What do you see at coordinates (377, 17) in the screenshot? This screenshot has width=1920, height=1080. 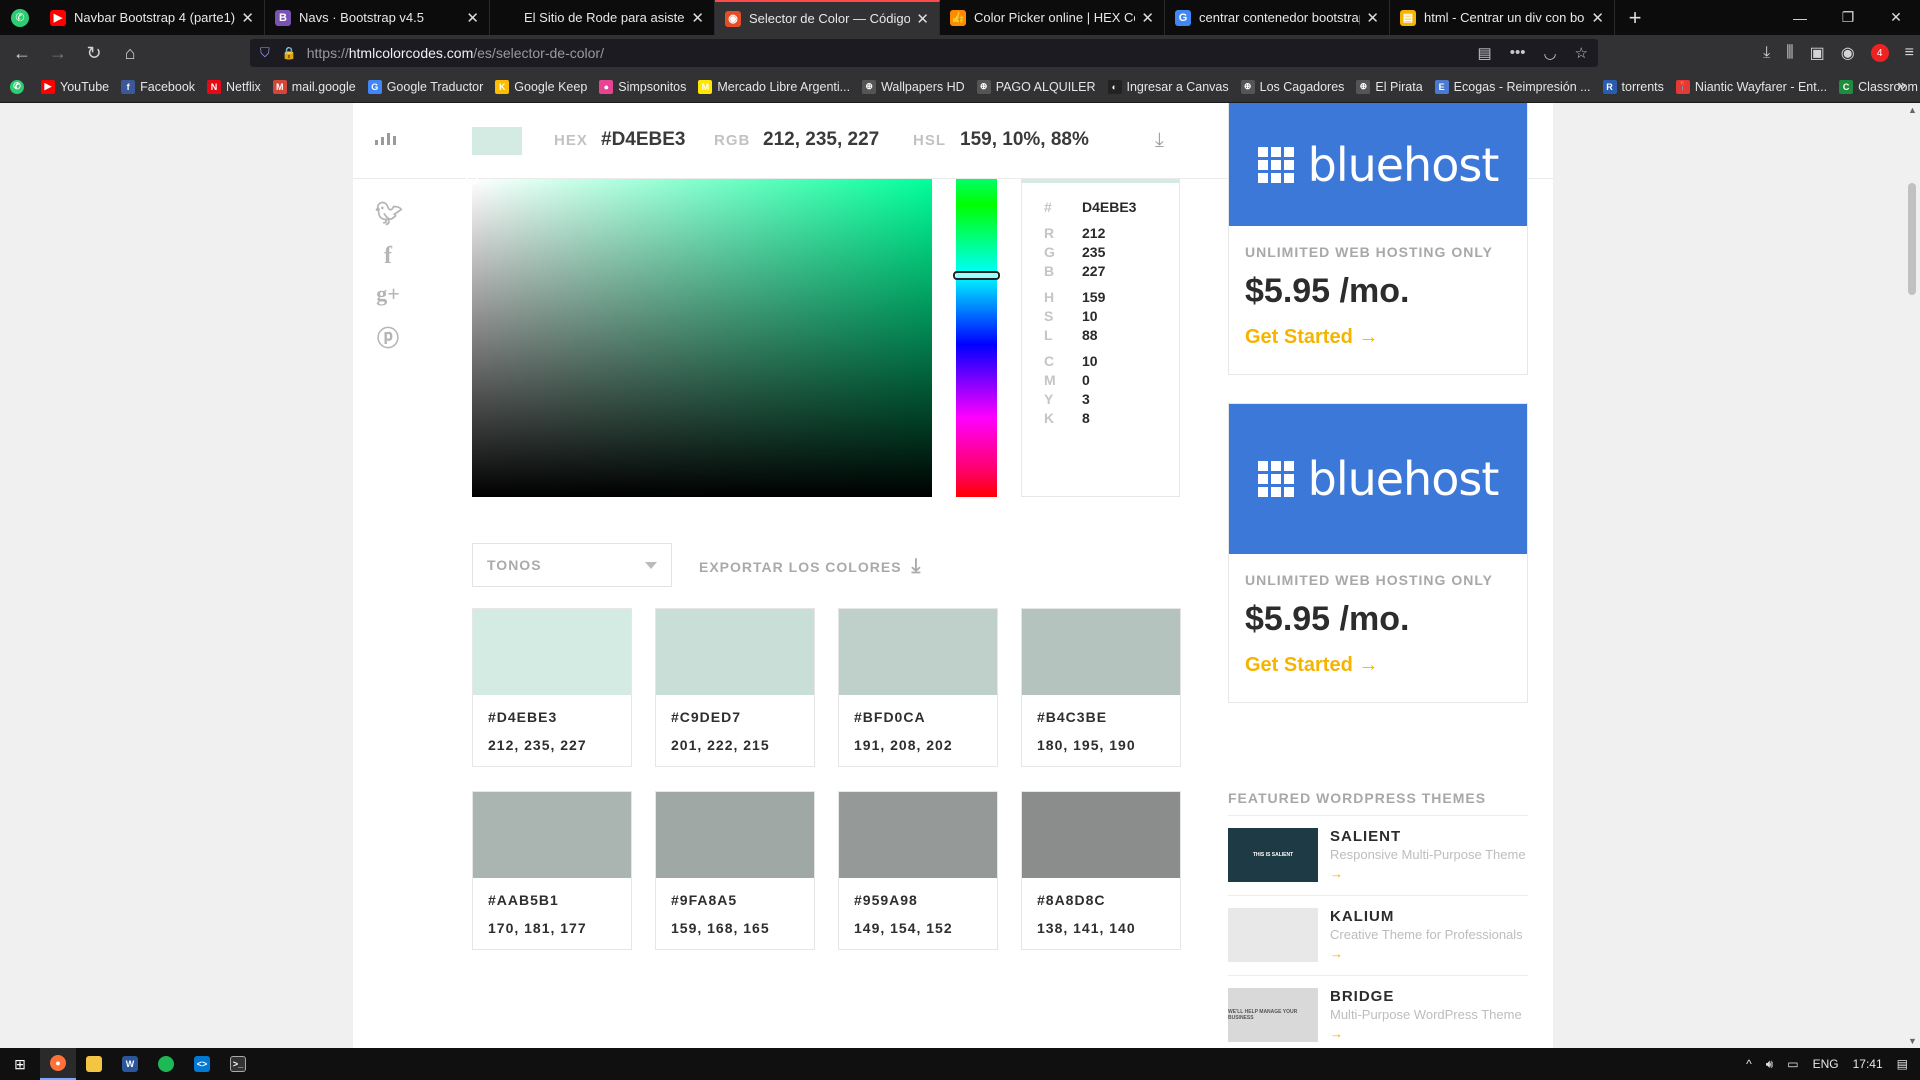 I see `browser-tab: B Navs · Bootstrap v4.5 ✕` at bounding box center [377, 17].